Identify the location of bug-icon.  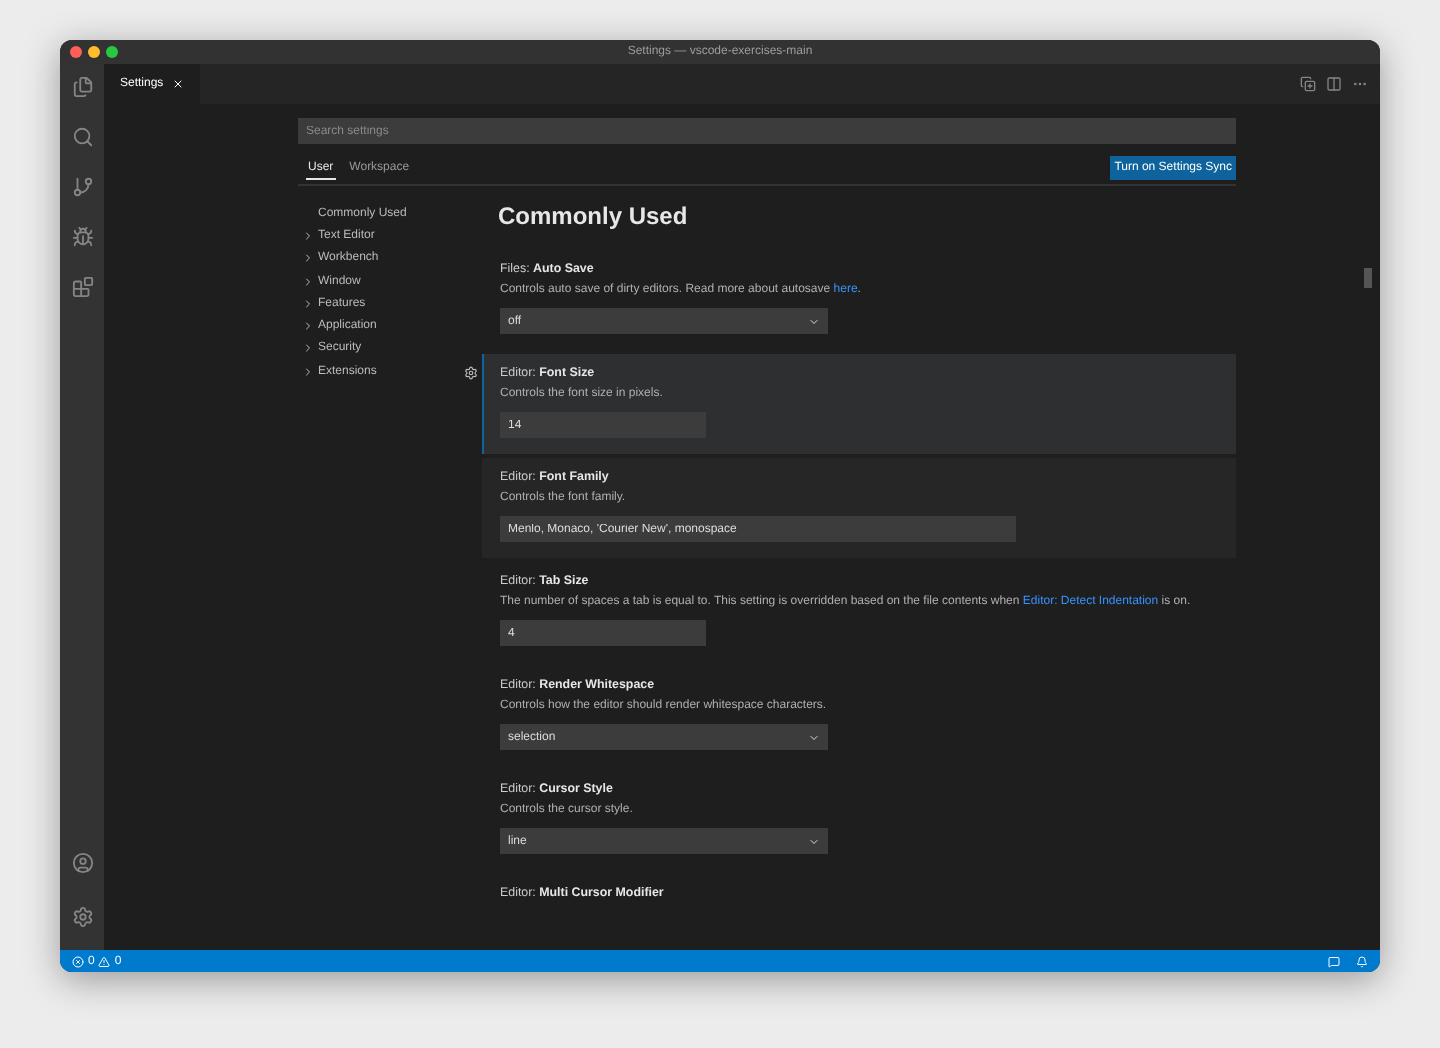
(82, 237).